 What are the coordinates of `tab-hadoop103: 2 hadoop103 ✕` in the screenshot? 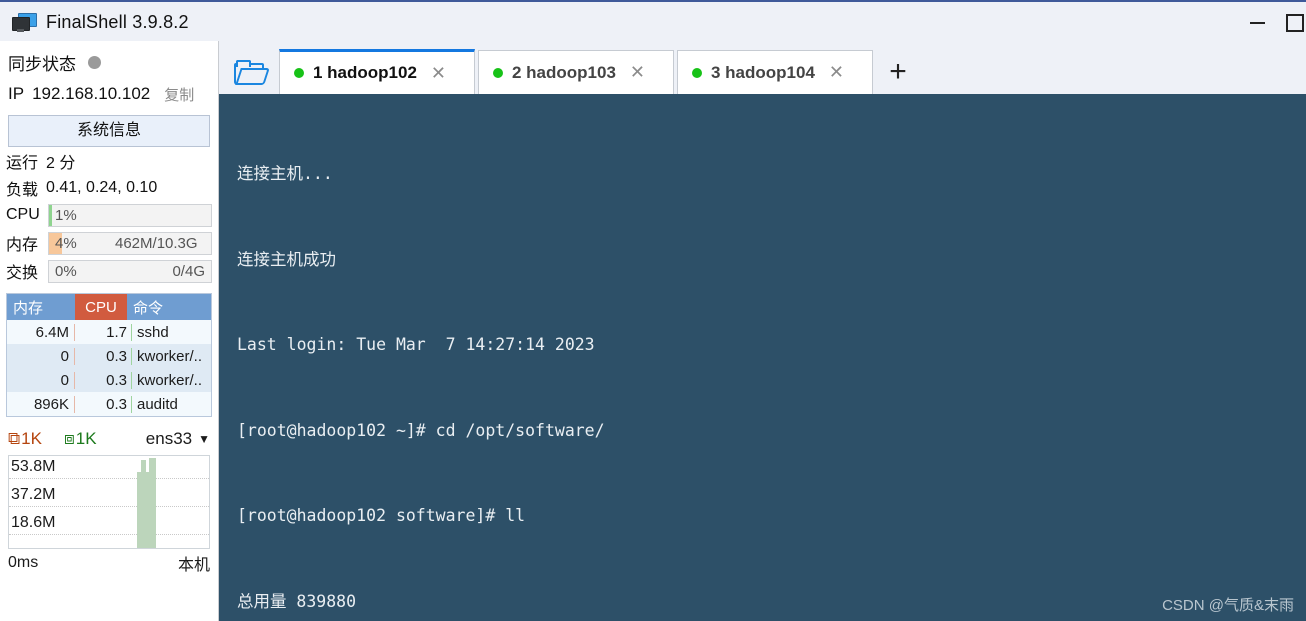 It's located at (576, 72).